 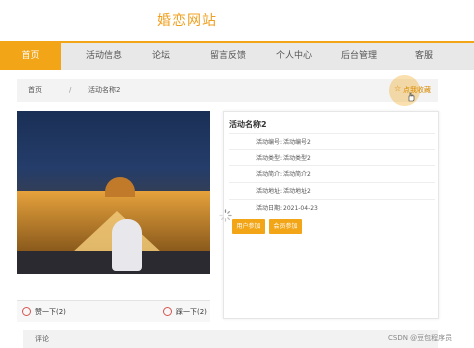 What do you see at coordinates (297, 191) in the screenshot?
I see `detail-value: 活动地址2` at bounding box center [297, 191].